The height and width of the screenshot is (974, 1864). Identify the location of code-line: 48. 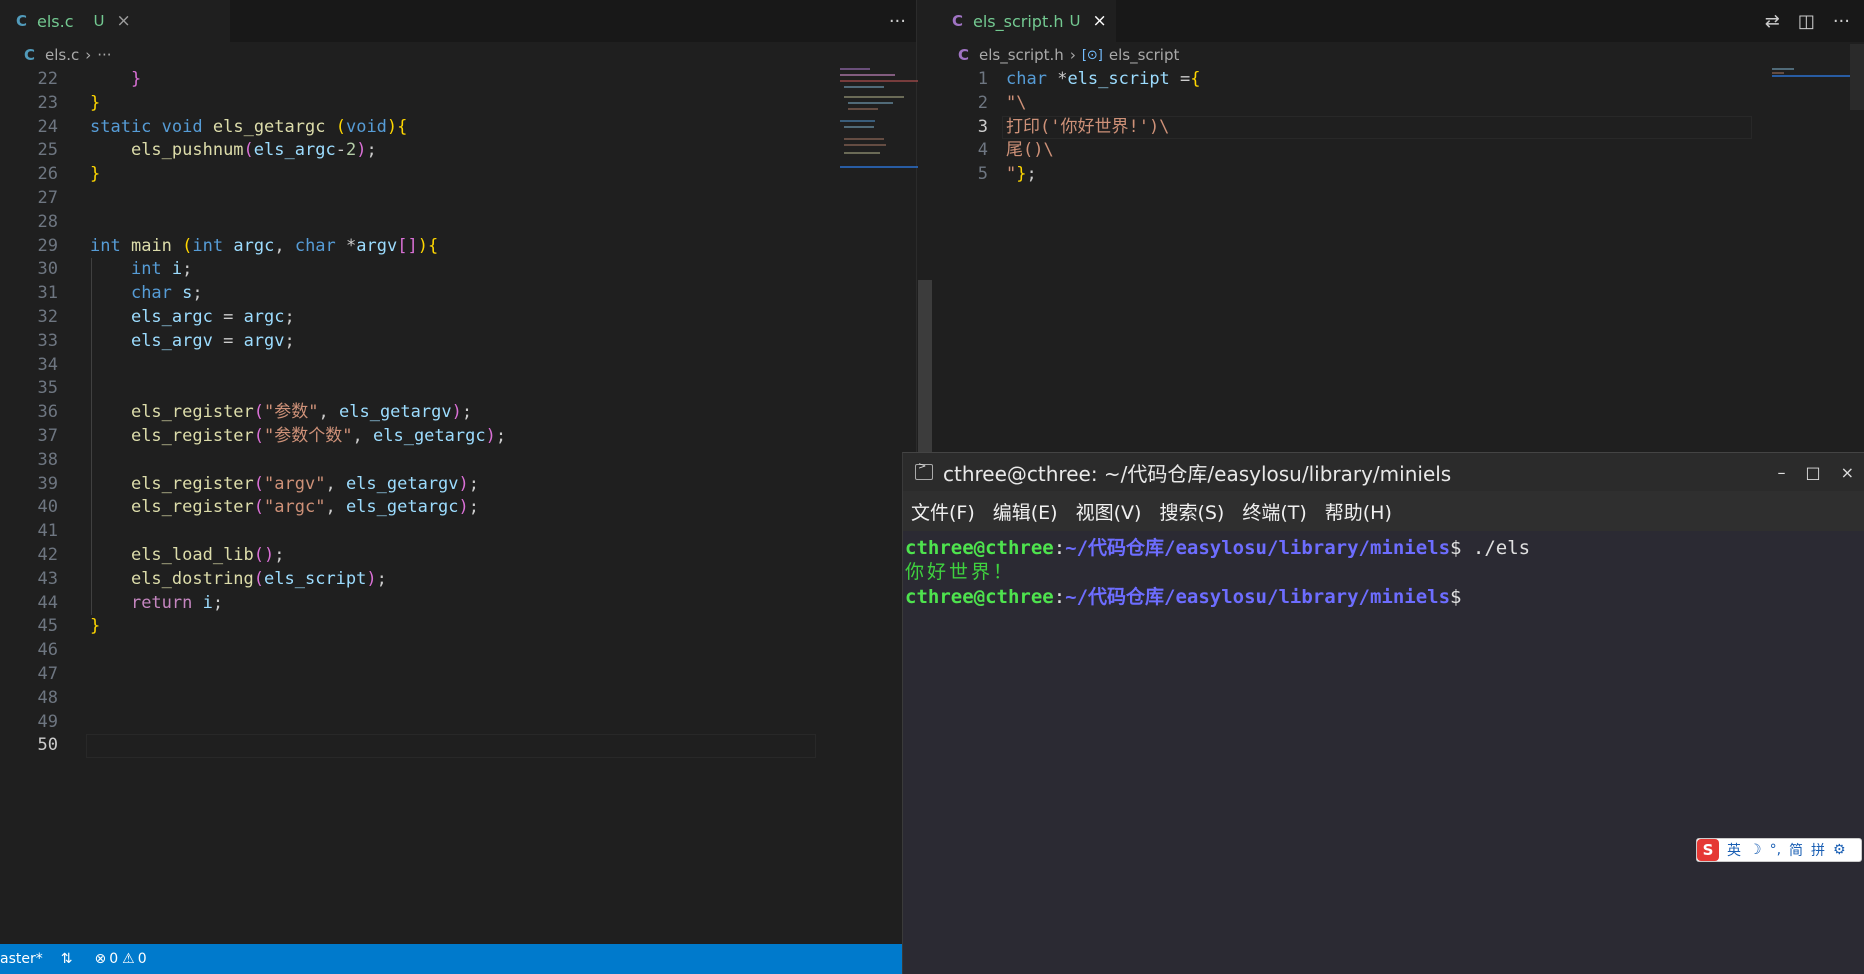
(415, 698).